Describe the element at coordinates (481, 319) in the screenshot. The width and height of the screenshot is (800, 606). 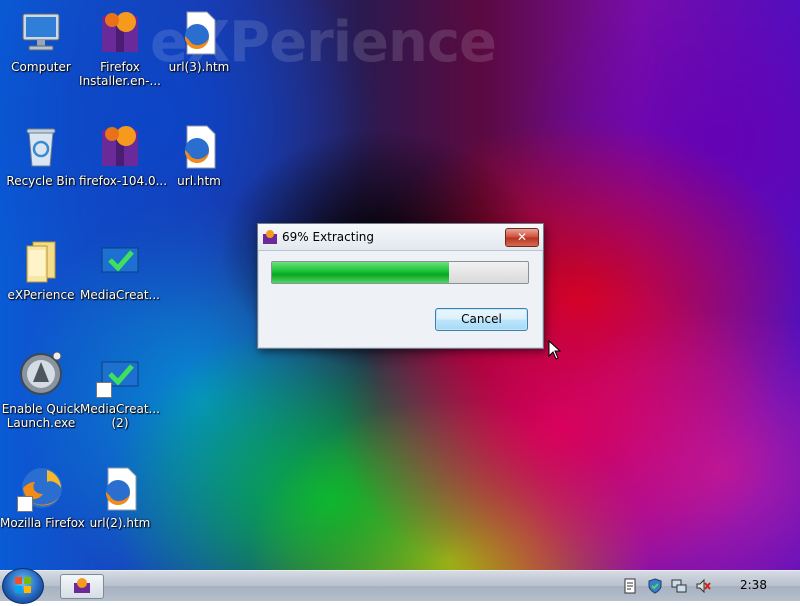
I see `cancel-button: Cancel` at that location.